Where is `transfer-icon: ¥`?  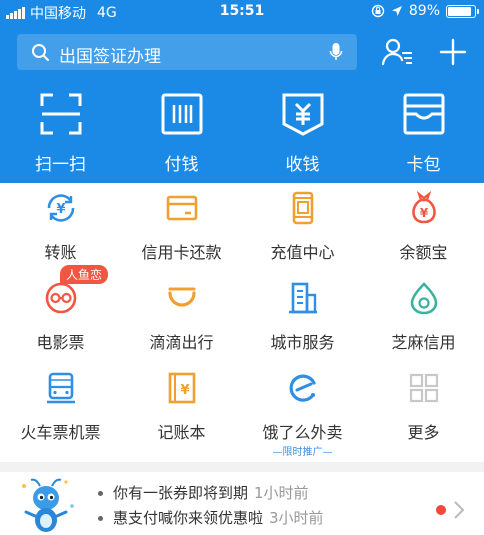
transfer-icon: ¥ is located at coordinates (61, 208).